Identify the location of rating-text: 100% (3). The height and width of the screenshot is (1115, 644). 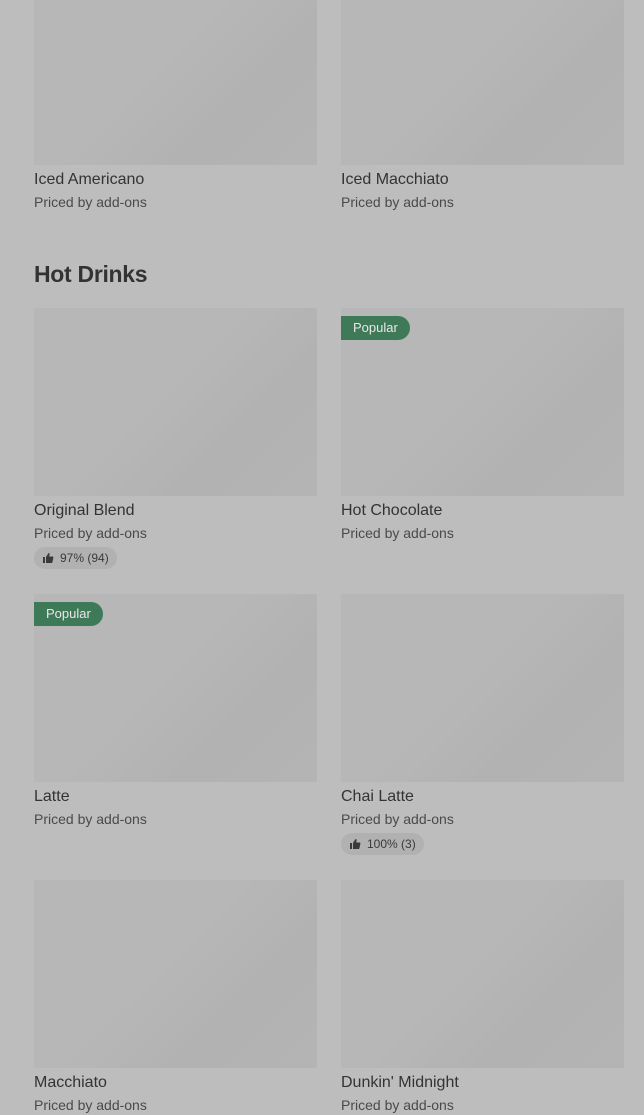
(391, 844).